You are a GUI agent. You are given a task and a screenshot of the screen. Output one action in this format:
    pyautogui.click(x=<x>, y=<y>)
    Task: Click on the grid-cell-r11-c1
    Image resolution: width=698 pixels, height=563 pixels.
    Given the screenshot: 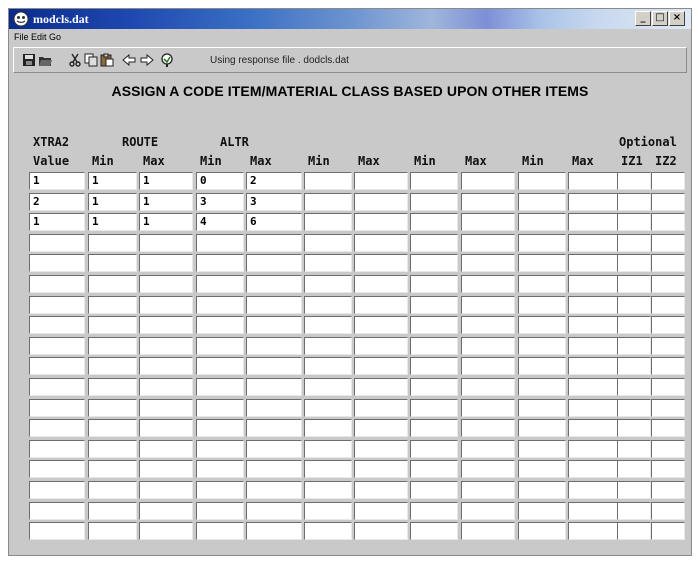 What is the action you would take?
    pyautogui.click(x=112, y=408)
    